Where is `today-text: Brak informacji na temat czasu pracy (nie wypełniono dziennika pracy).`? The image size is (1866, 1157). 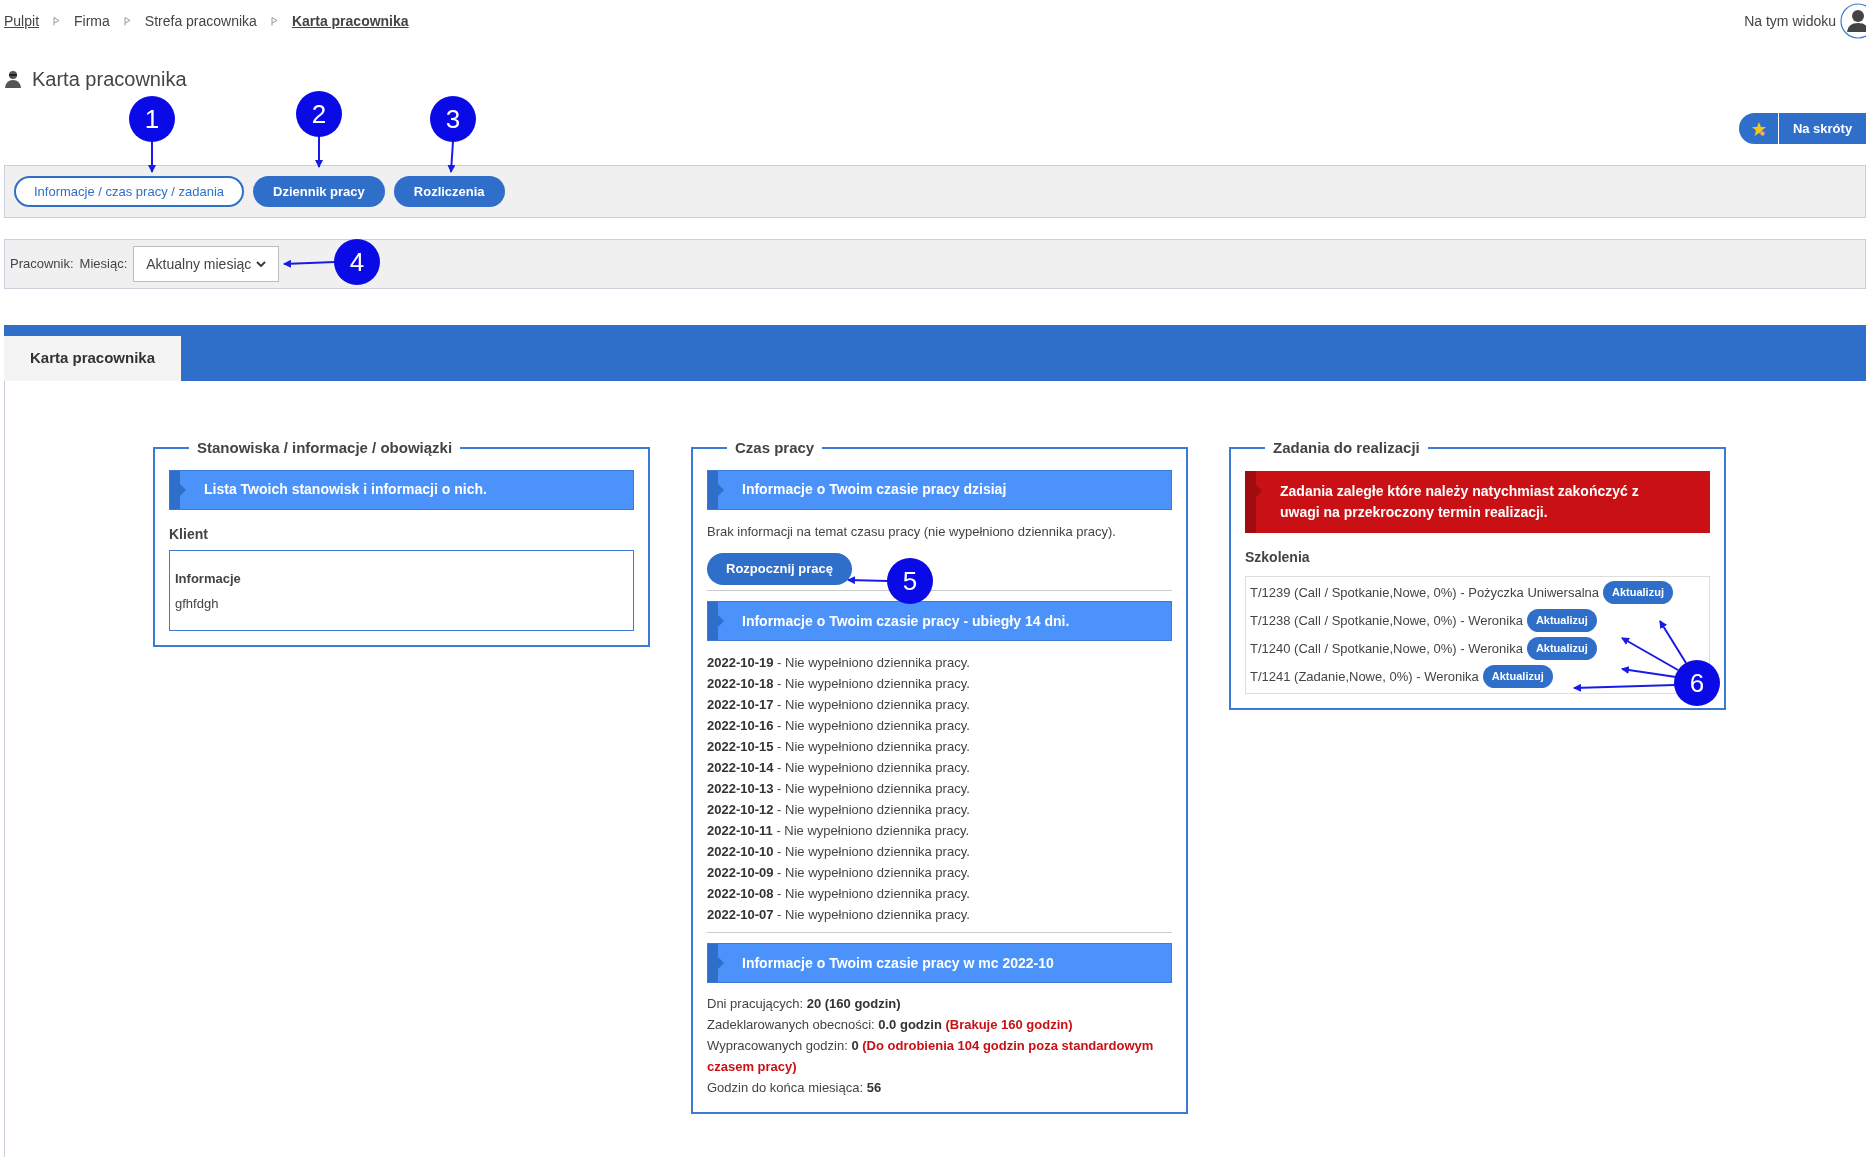
today-text: Brak informacji na temat czasu pracy (nie wypełniono dziennika pracy). is located at coordinates (912, 531).